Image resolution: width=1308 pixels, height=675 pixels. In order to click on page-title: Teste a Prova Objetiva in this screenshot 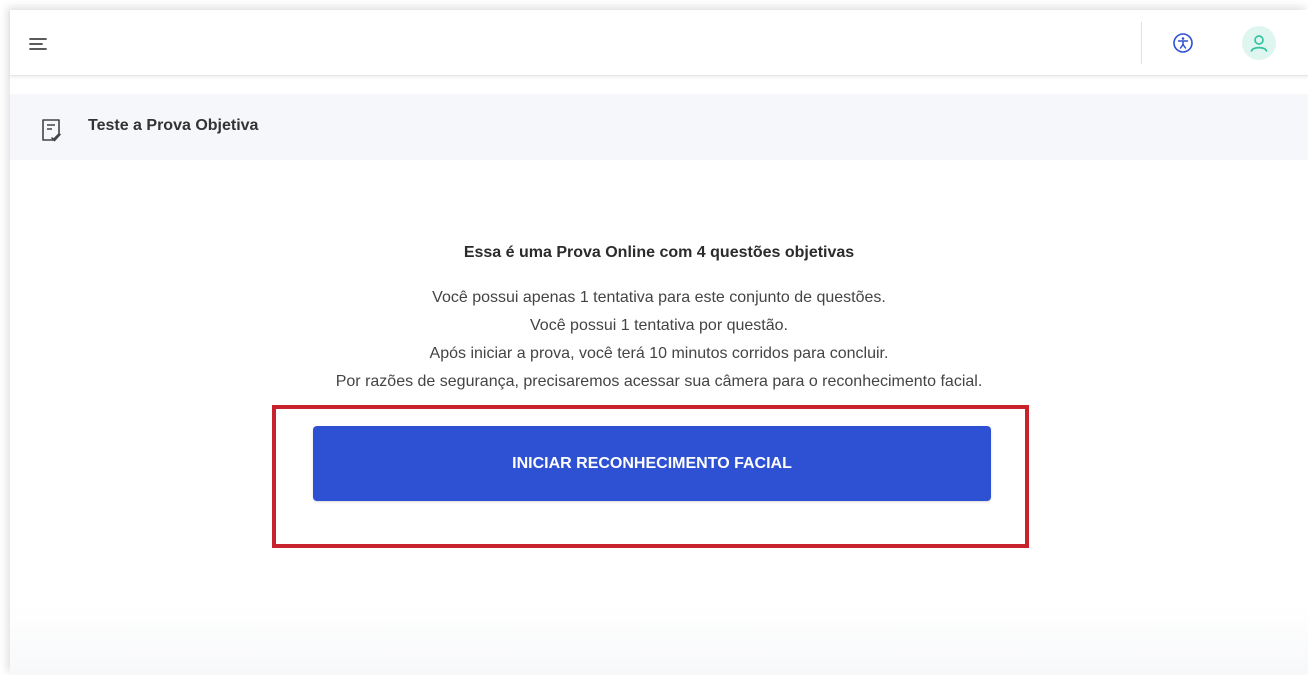, I will do `click(173, 125)`.